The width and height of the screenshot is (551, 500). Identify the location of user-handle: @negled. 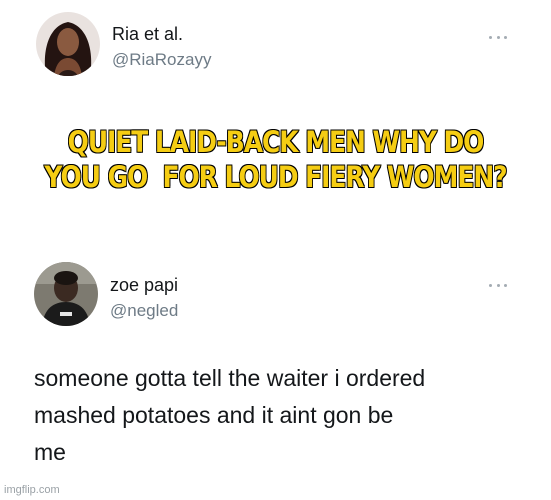
(144, 311).